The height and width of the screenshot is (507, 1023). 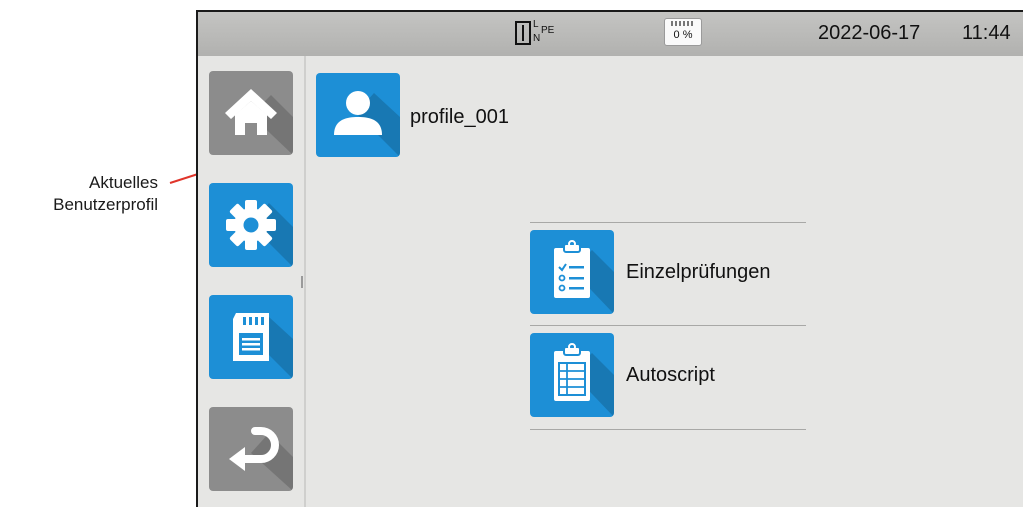 I want to click on menu-item-einzelpruefungen: Einzelprüfungen, so click(x=668, y=272).